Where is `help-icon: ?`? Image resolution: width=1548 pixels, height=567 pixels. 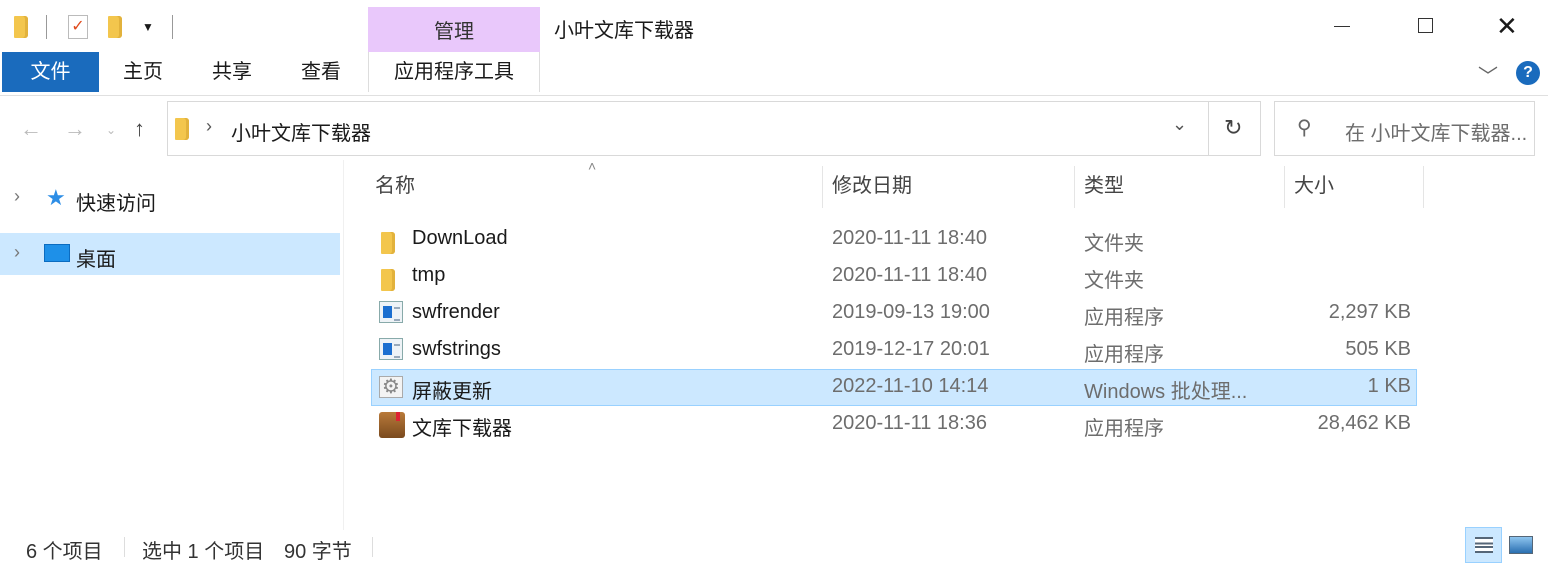
help-icon: ? is located at coordinates (1528, 73).